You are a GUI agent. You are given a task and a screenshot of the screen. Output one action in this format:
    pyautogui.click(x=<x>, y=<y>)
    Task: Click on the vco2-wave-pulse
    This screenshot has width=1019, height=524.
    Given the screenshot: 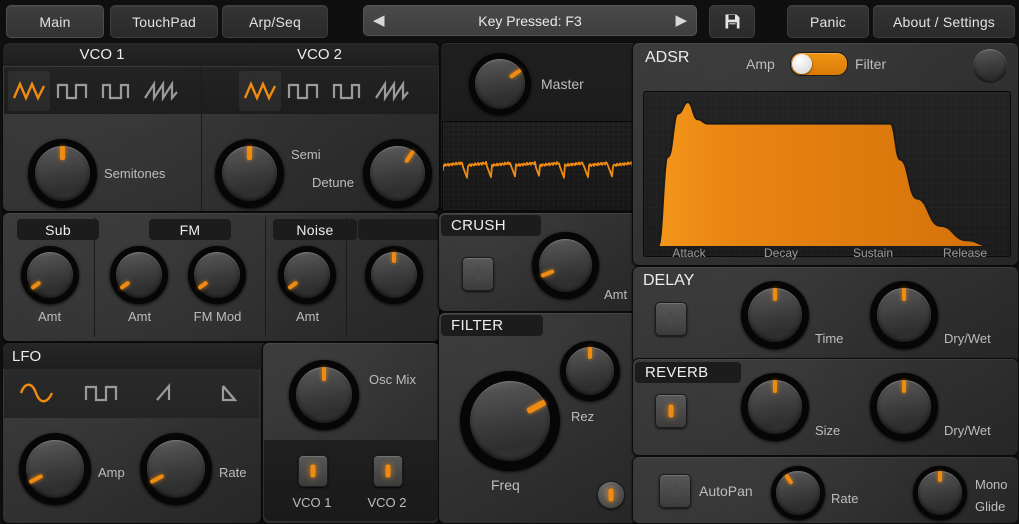 What is the action you would take?
    pyautogui.click(x=348, y=91)
    